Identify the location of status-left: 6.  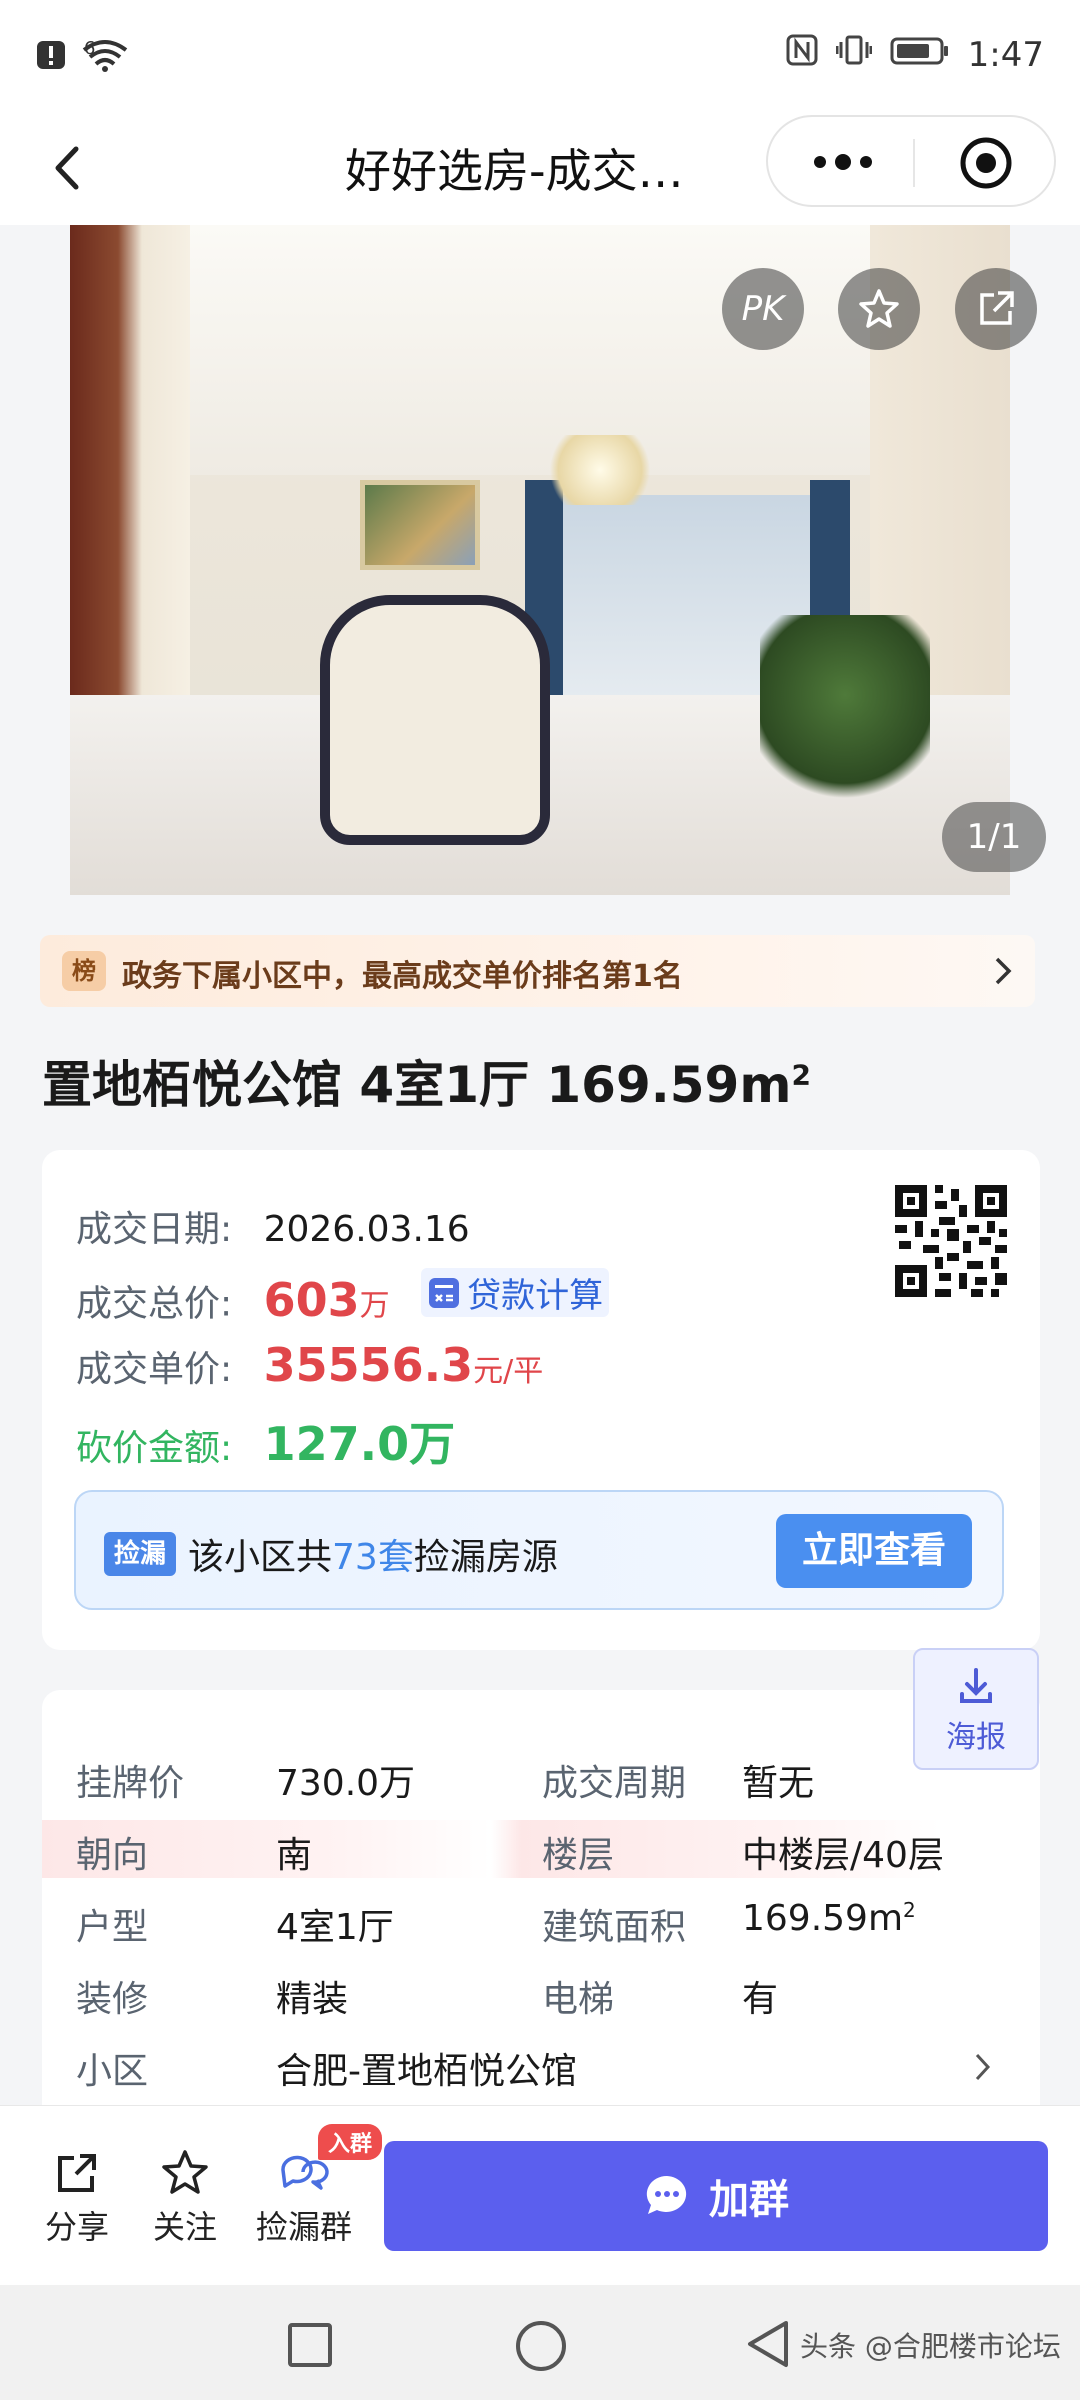
(82, 56).